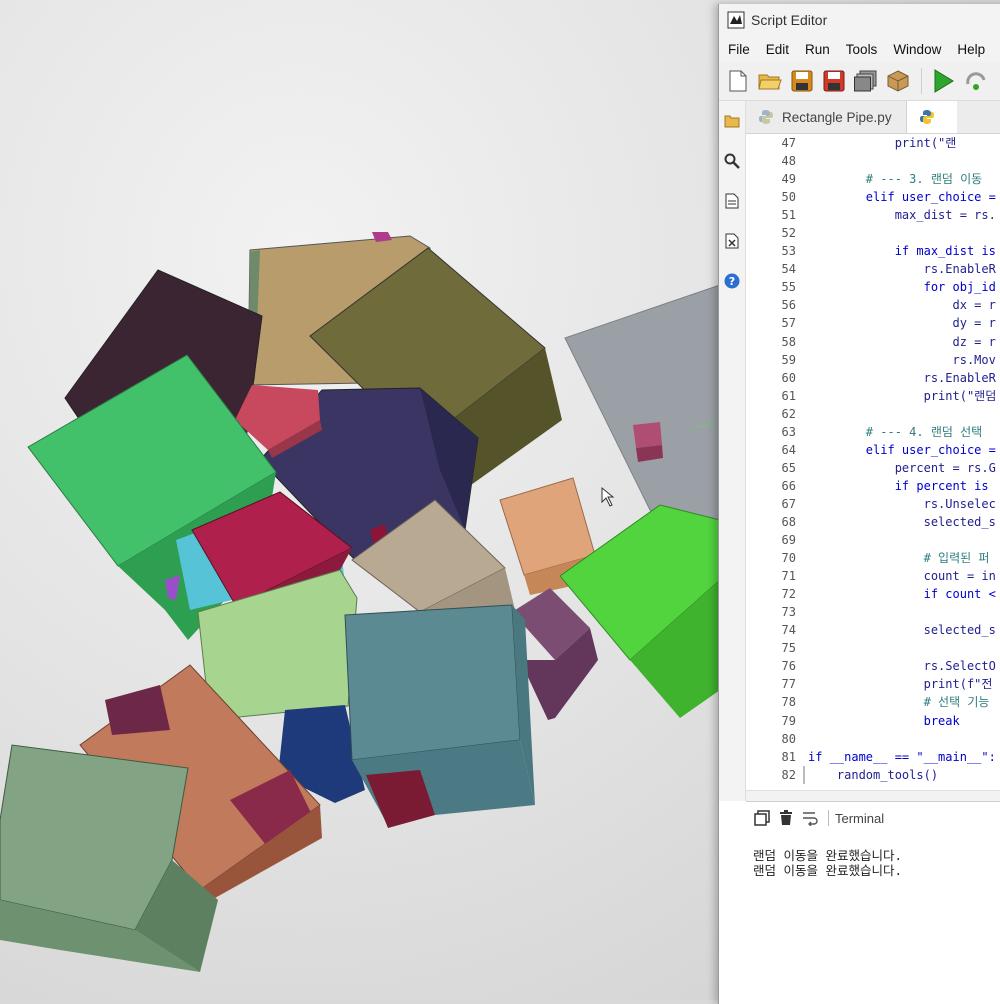 The image size is (1000, 1004). I want to click on code-line: 62, so click(873, 414).